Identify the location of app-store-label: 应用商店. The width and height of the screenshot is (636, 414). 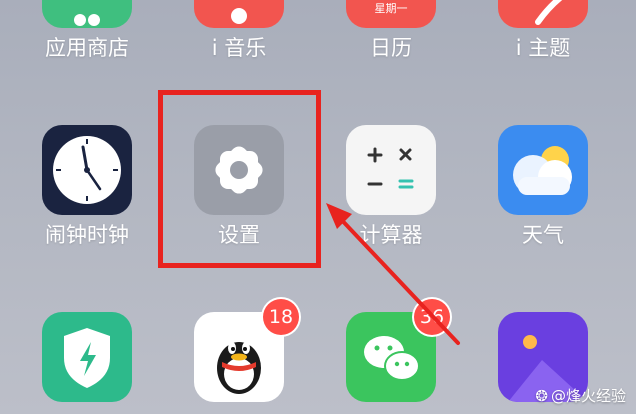
(87, 48).